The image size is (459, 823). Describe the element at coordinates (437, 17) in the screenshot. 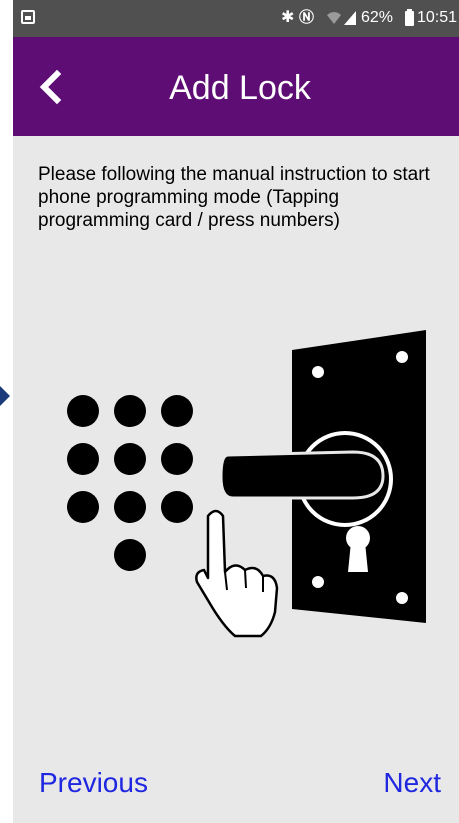

I see `status-time: 10:51` at that location.